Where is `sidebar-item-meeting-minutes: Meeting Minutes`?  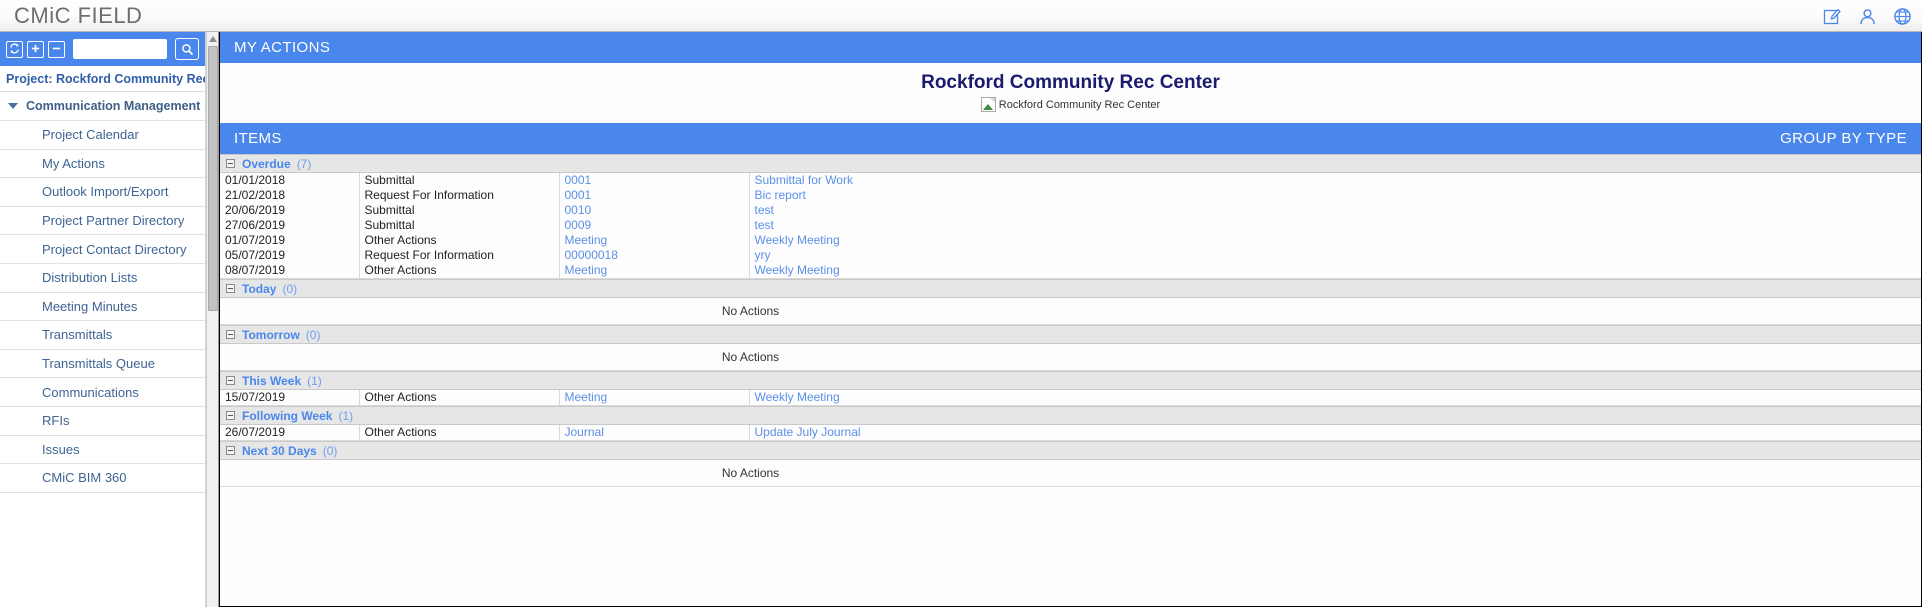
sidebar-item-meeting-minutes: Meeting Minutes is located at coordinates (102, 307).